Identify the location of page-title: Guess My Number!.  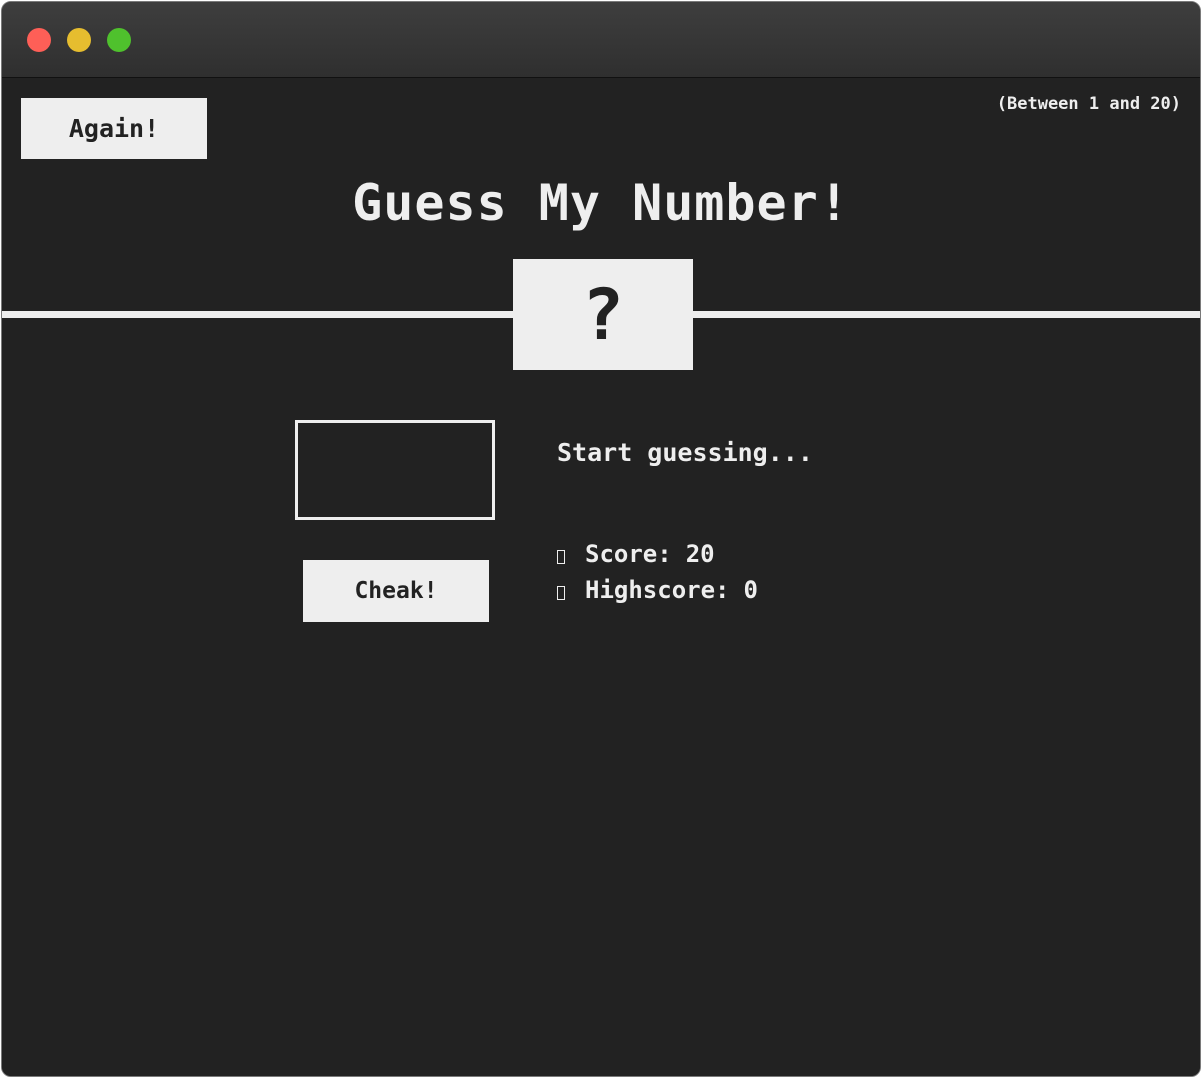
(601, 203).